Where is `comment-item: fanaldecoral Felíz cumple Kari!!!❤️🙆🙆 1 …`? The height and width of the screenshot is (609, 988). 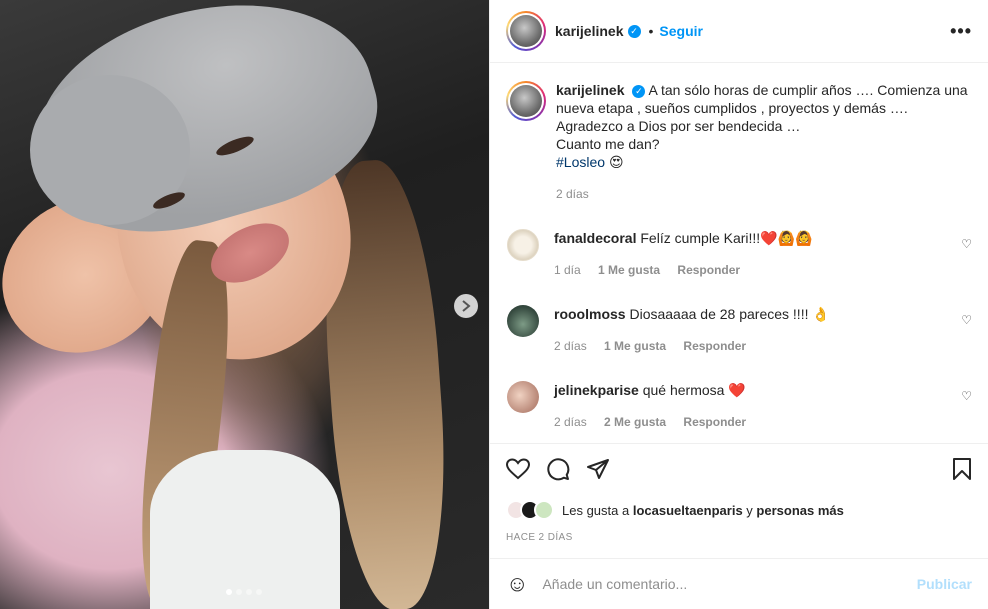
comment-item: fanaldecoral Felíz cumple Kari!!!❤️🙆🙆 1 … is located at coordinates (739, 254).